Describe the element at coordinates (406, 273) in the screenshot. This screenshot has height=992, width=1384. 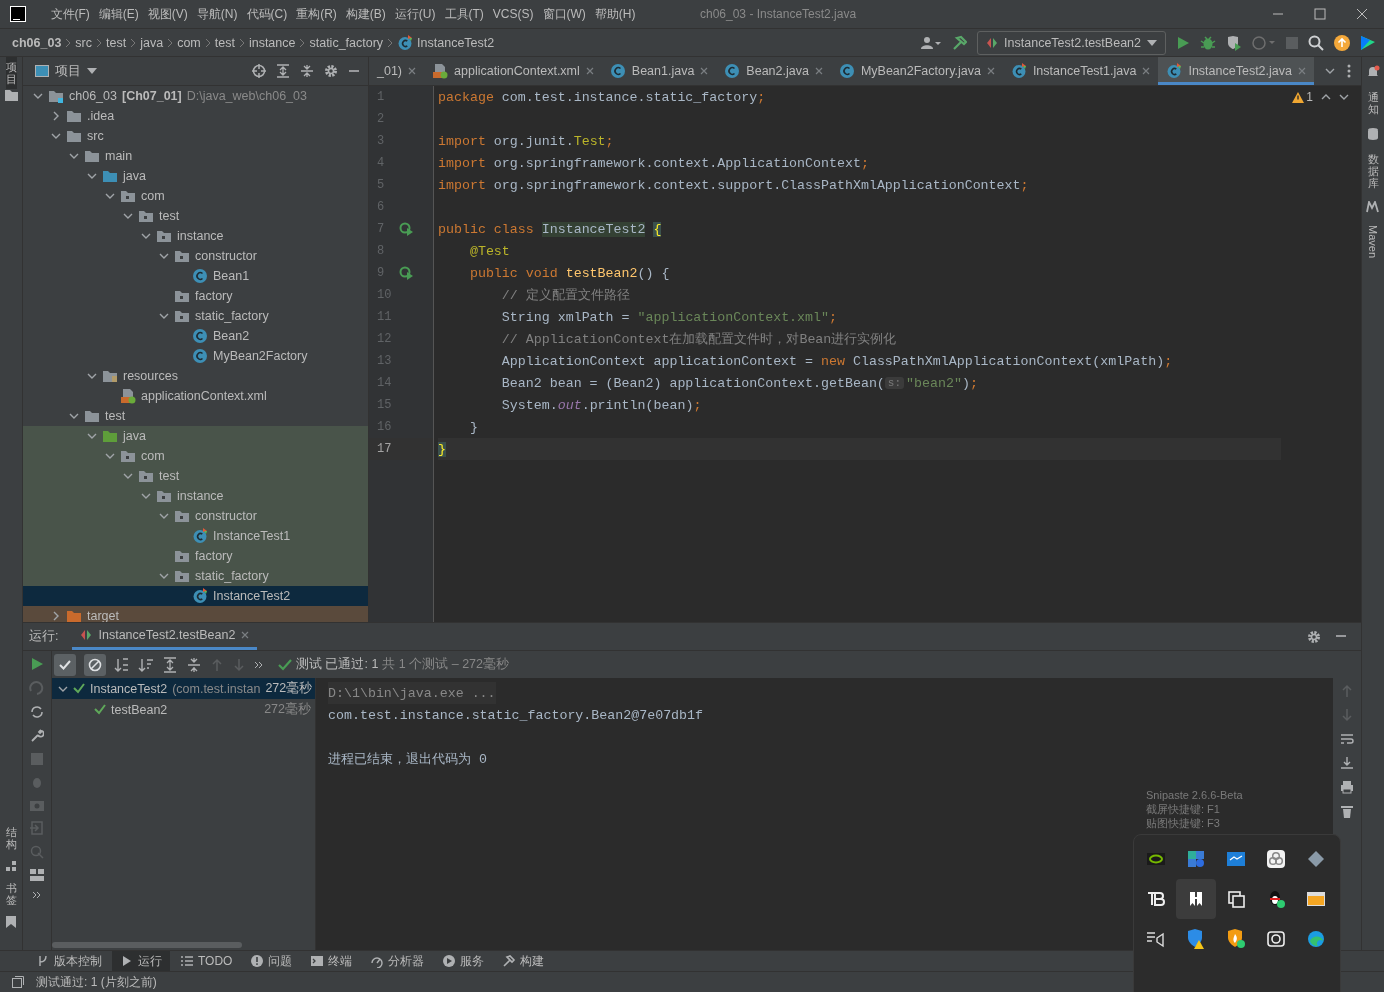
I see `run-test-icon` at that location.